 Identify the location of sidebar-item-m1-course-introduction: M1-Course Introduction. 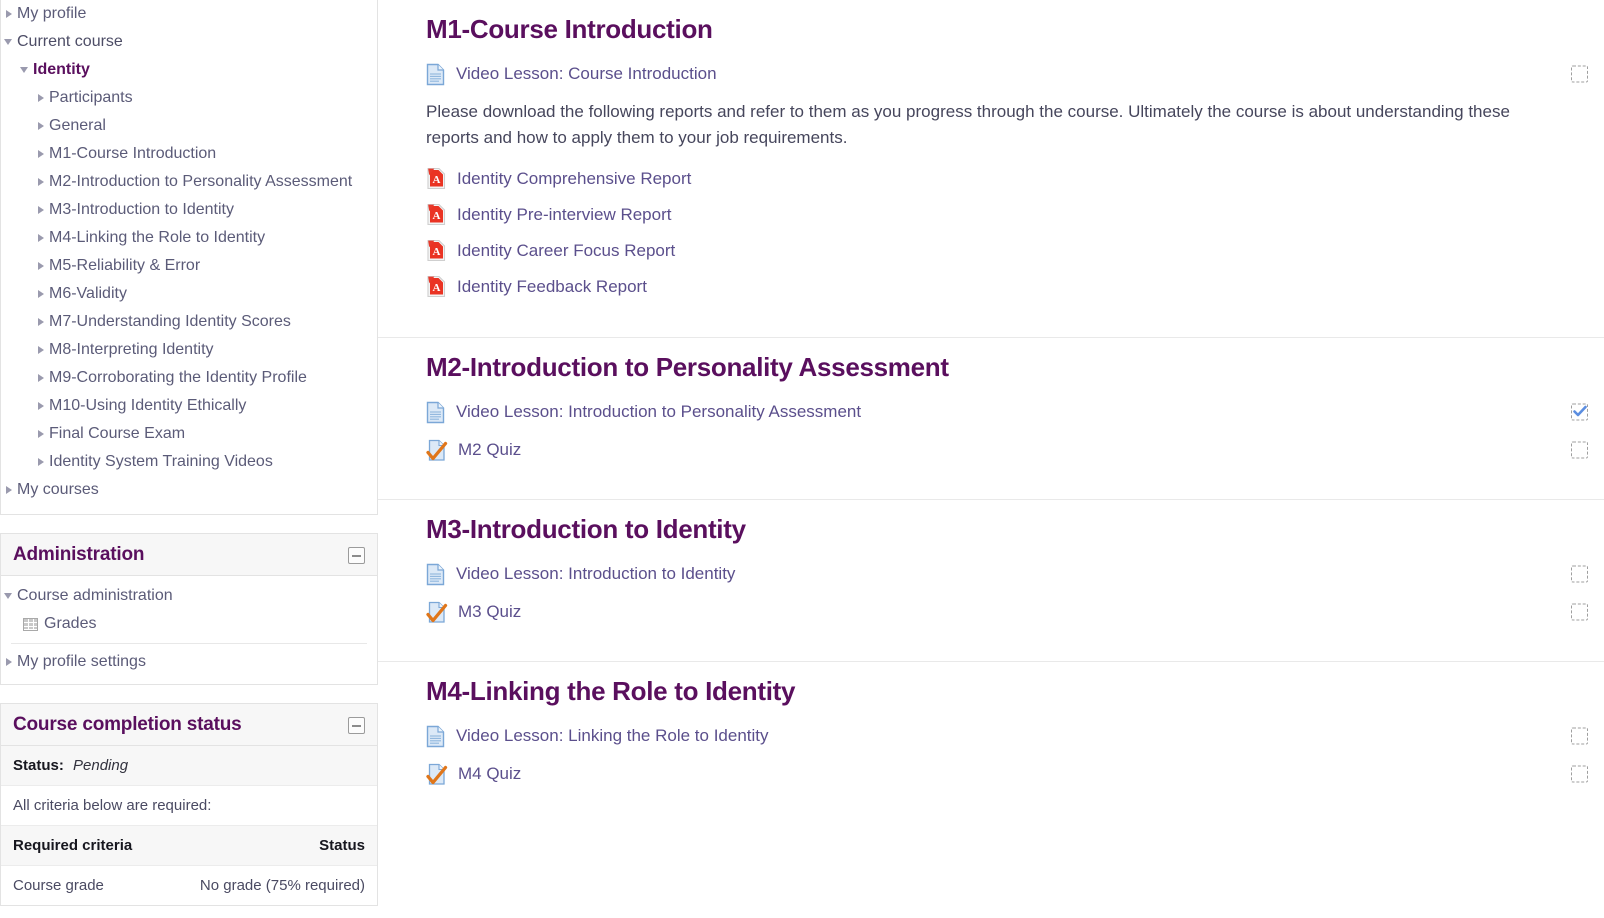
(189, 154).